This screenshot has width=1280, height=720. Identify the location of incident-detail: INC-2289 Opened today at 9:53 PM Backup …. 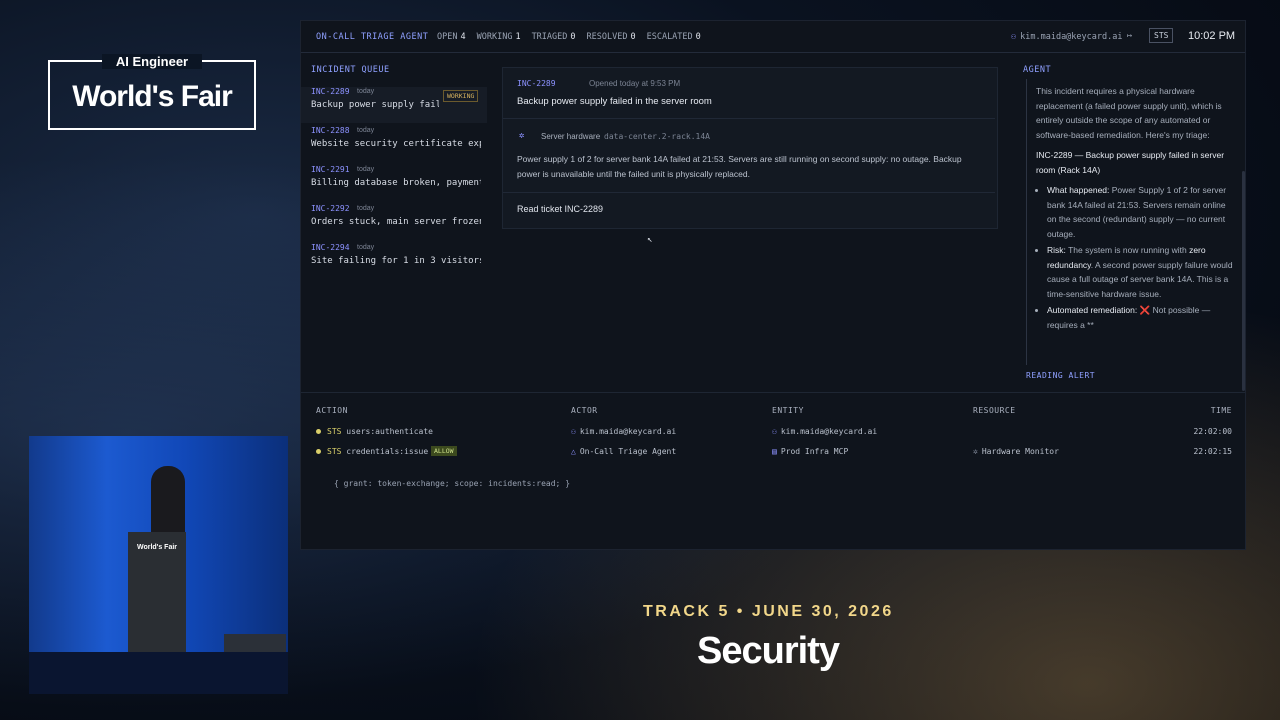
(750, 148).